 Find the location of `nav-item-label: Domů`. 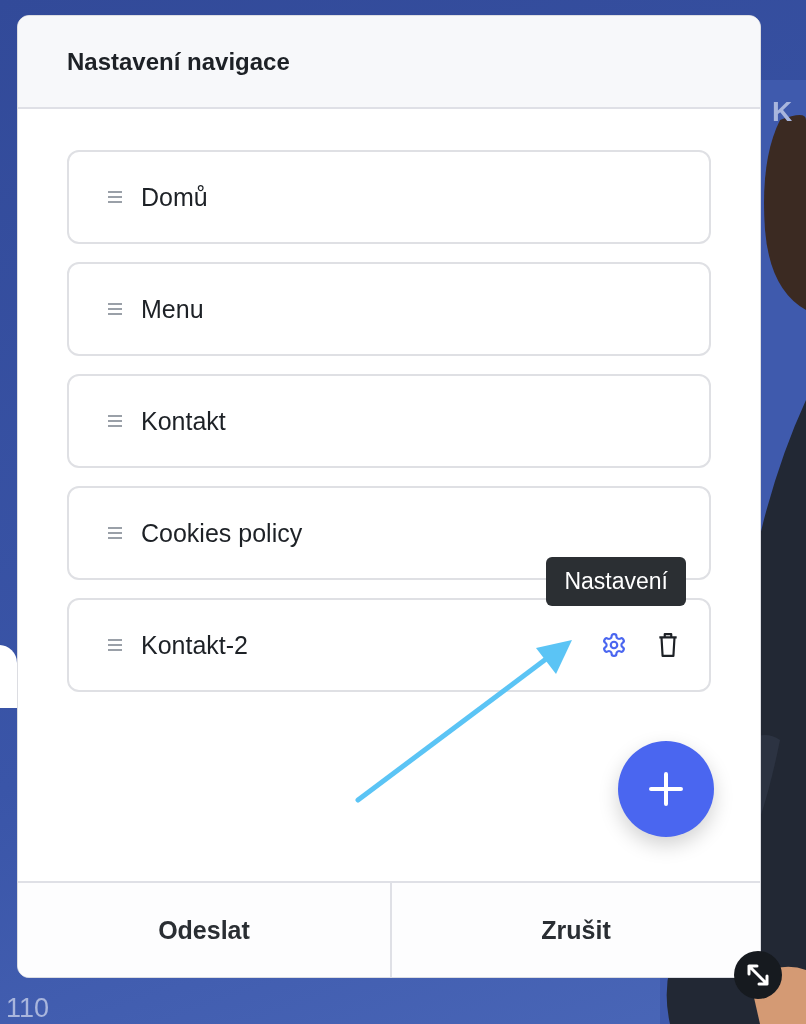

nav-item-label: Domů is located at coordinates (175, 197).